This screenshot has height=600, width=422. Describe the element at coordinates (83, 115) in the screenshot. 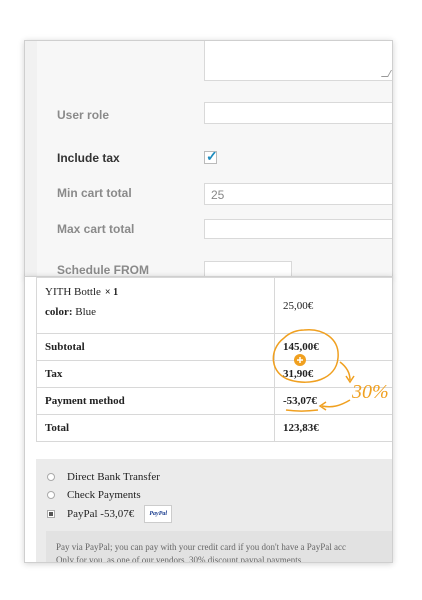

I see `user-role-label: User role` at that location.